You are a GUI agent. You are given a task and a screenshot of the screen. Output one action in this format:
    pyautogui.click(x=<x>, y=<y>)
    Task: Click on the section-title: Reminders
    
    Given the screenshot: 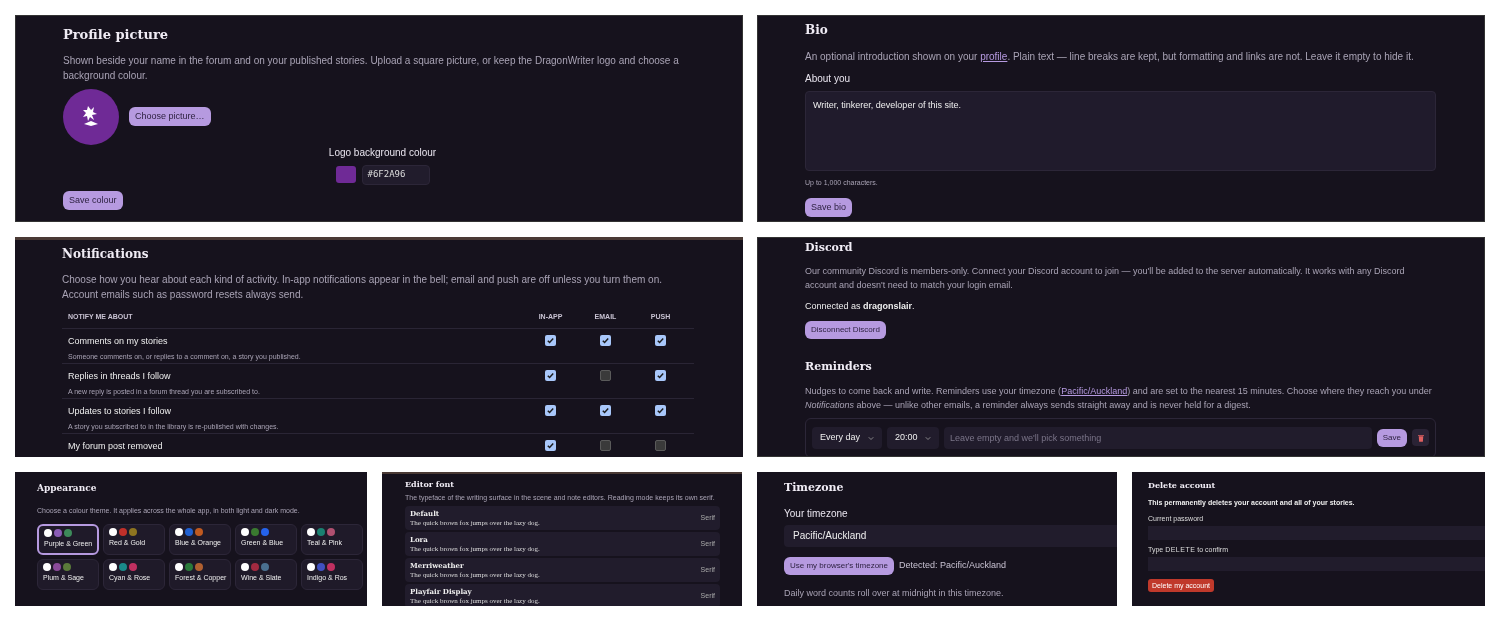 What is the action you would take?
    pyautogui.click(x=839, y=367)
    